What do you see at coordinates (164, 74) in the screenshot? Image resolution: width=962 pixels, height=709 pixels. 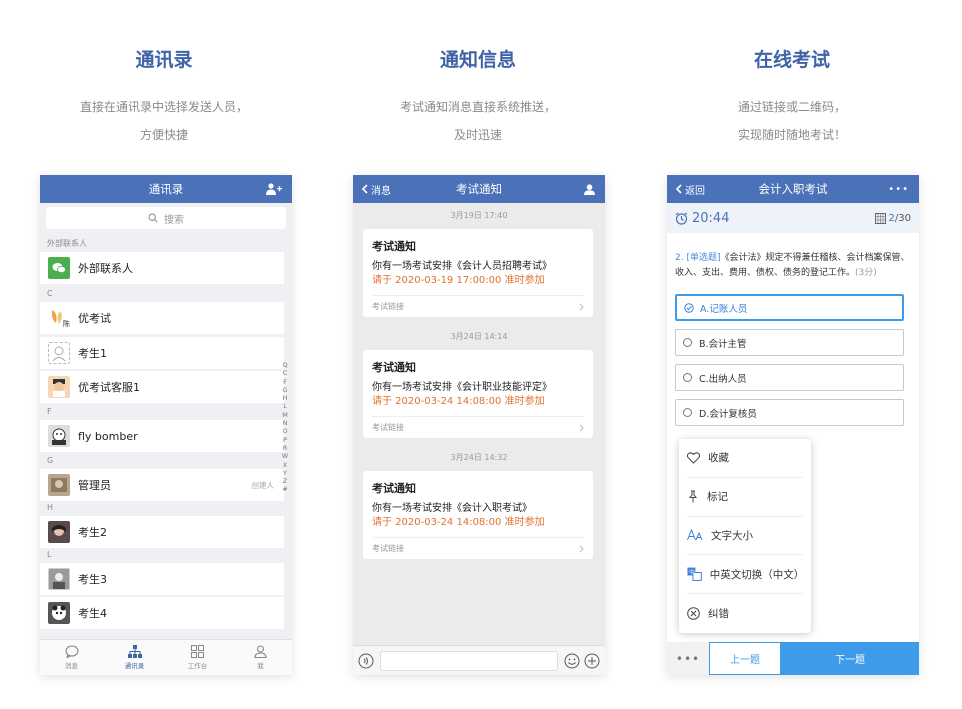 I see `column-contacts-header: 通讯录 直接在通讯录中选择发送人员， 方便快捷` at bounding box center [164, 74].